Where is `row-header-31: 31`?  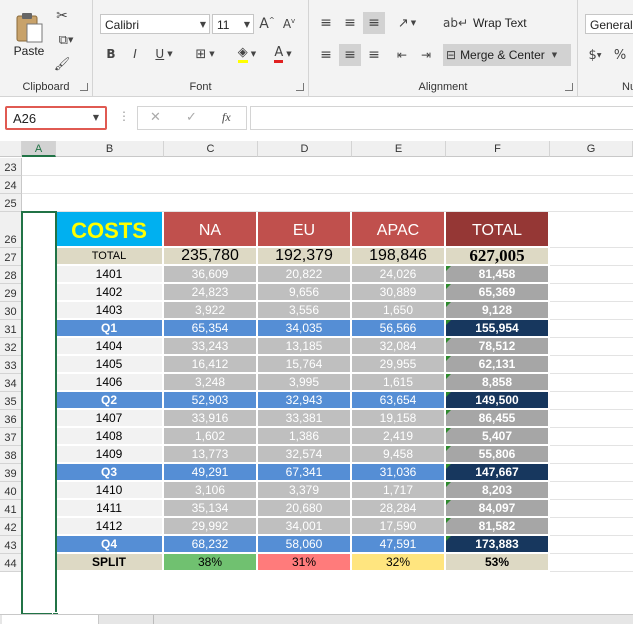 row-header-31: 31 is located at coordinates (11, 329).